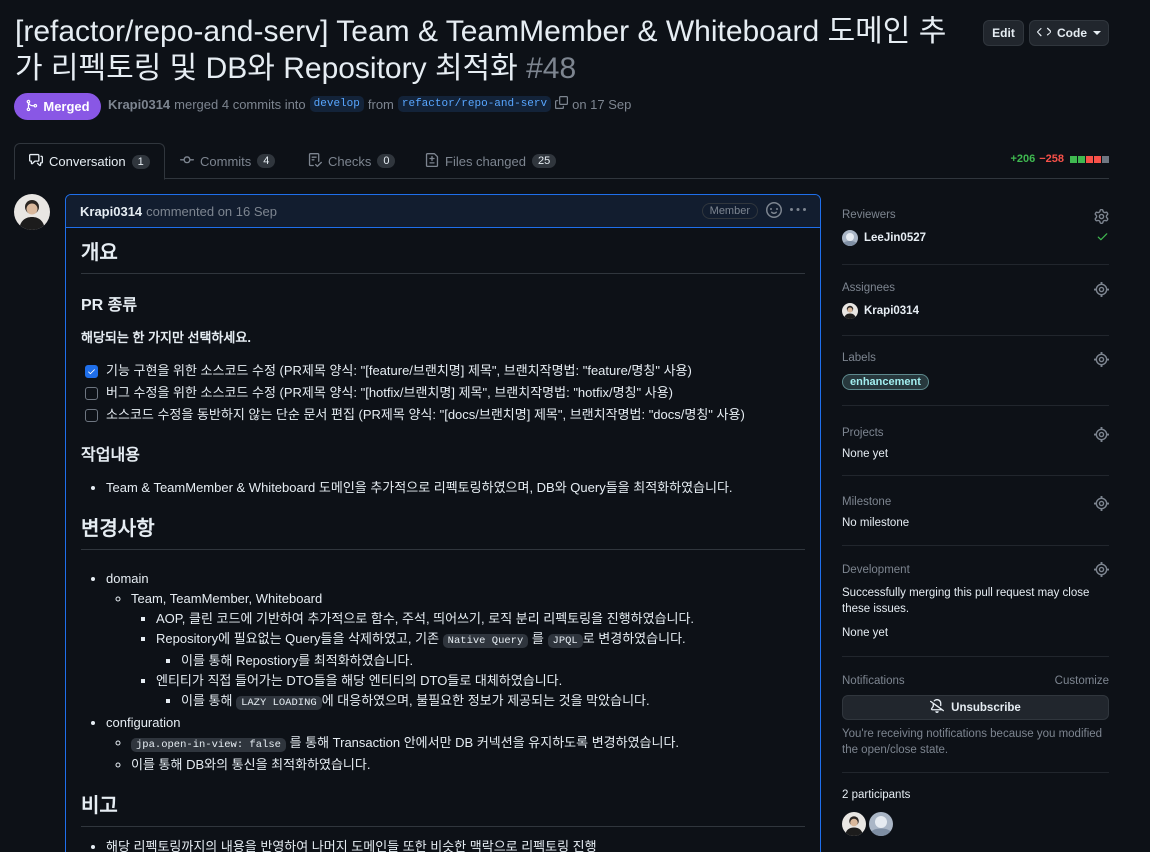  I want to click on label-enhancement: enhancement, so click(885, 382).